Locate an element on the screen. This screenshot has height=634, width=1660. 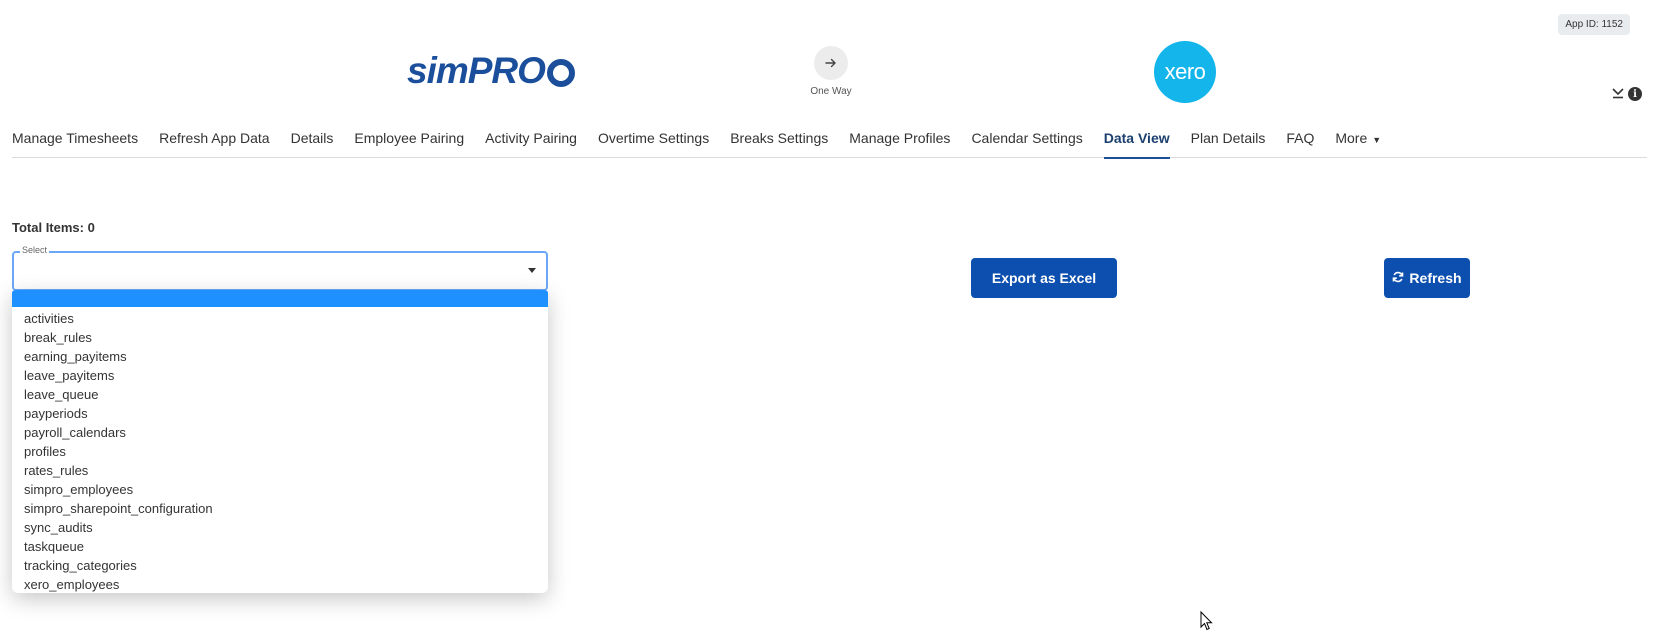
dropdown-option: simpro_sharepoint_configuration is located at coordinates (280, 508).